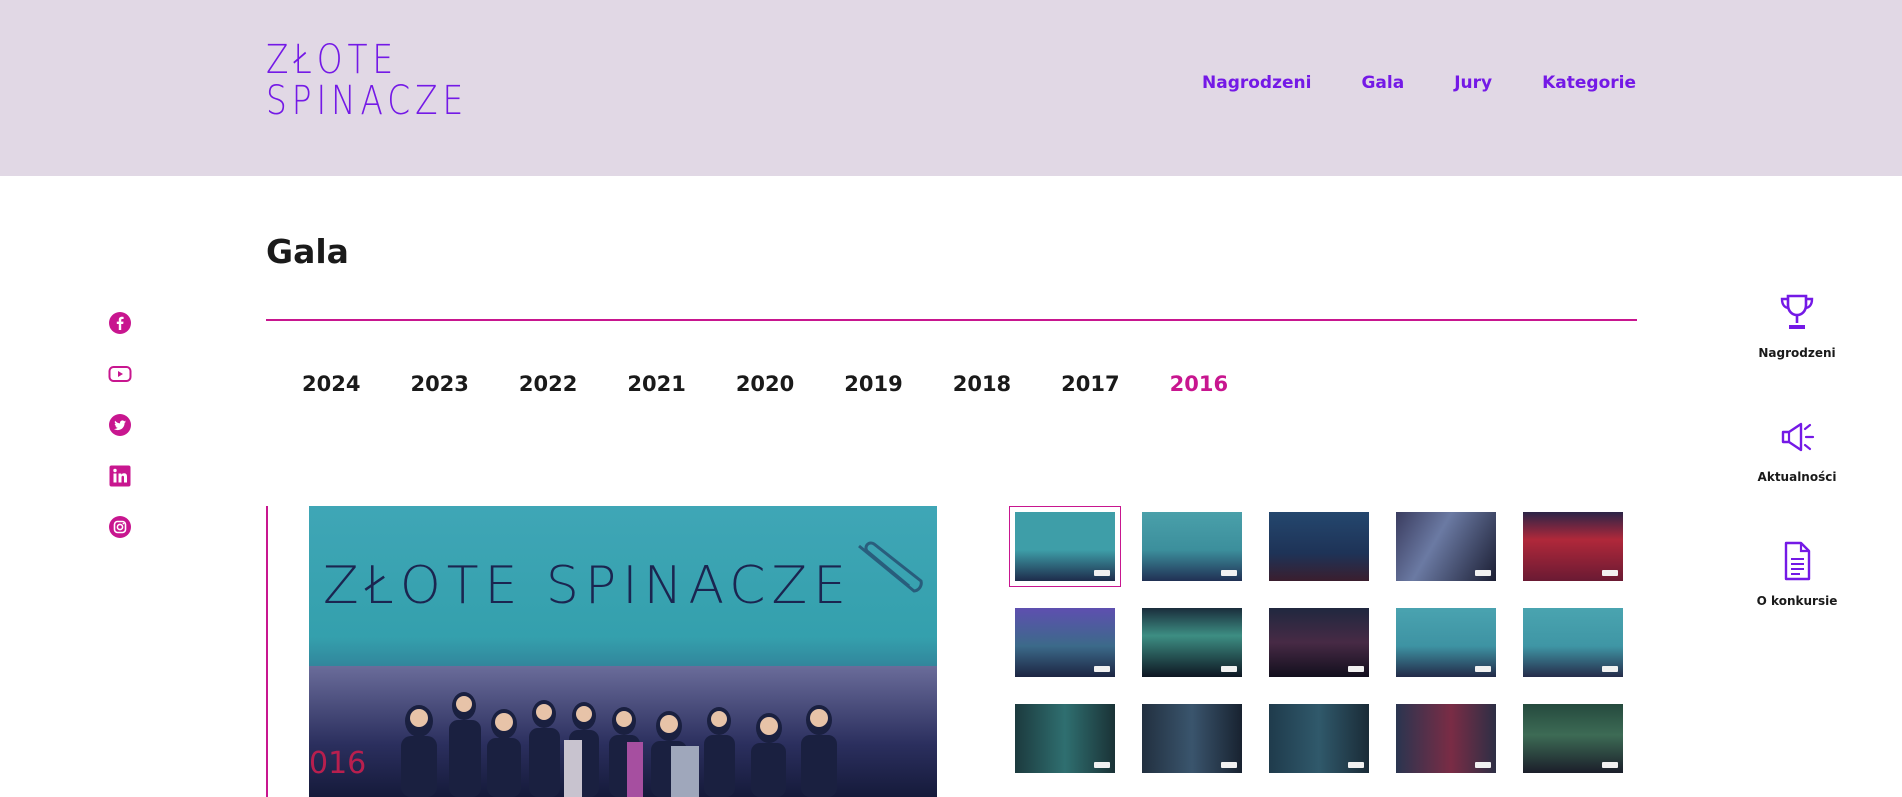  I want to click on logo-line-2: SPINACZE, so click(367, 101).